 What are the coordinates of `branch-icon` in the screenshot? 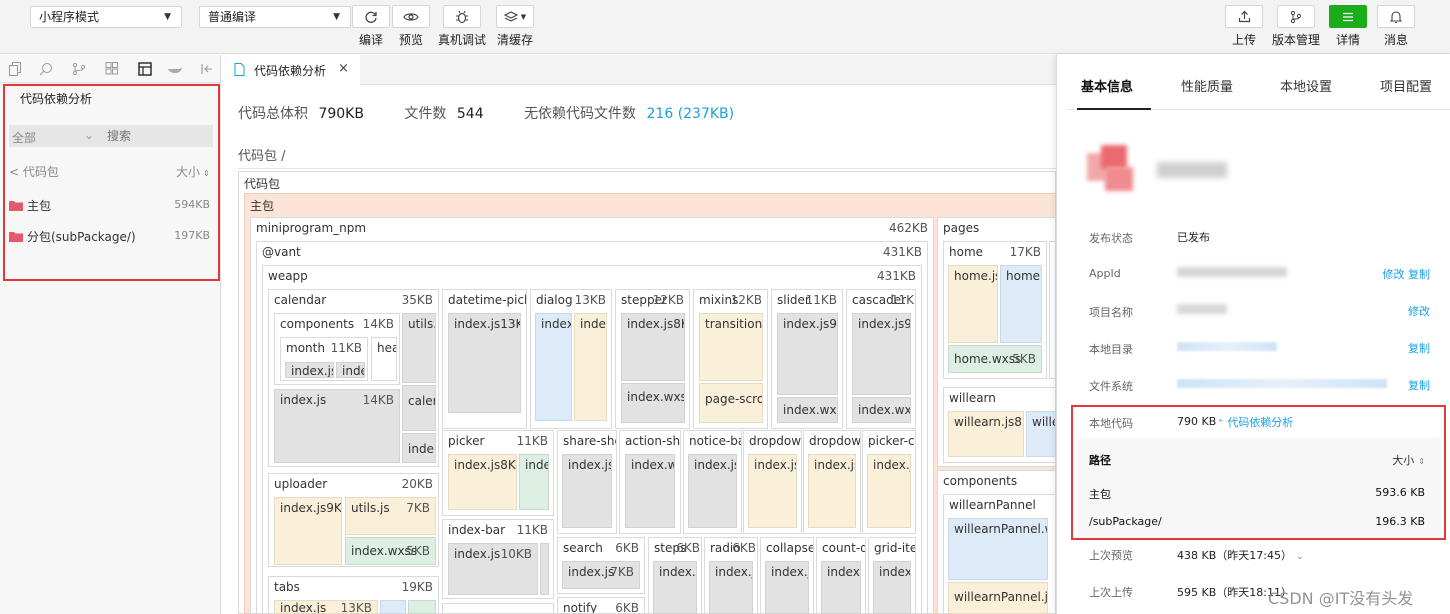 It's located at (79, 69).